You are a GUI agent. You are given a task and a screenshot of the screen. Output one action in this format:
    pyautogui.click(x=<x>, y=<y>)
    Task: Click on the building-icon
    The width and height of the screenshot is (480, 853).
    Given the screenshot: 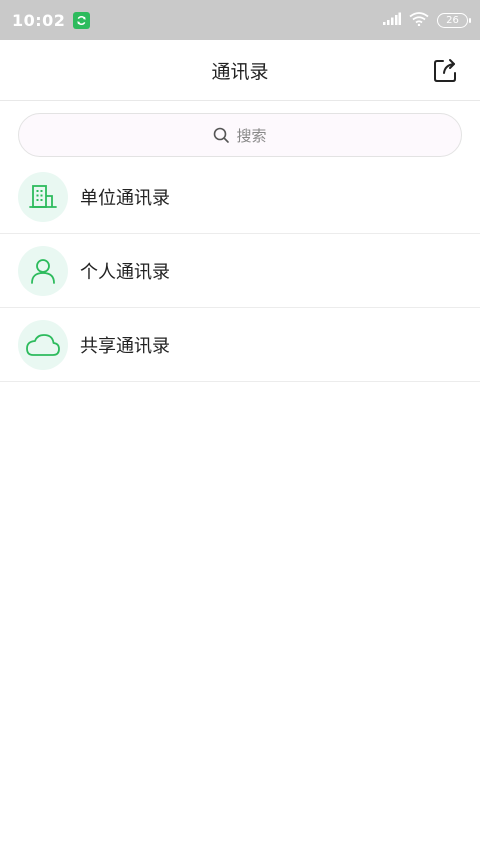 What is the action you would take?
    pyautogui.click(x=43, y=196)
    